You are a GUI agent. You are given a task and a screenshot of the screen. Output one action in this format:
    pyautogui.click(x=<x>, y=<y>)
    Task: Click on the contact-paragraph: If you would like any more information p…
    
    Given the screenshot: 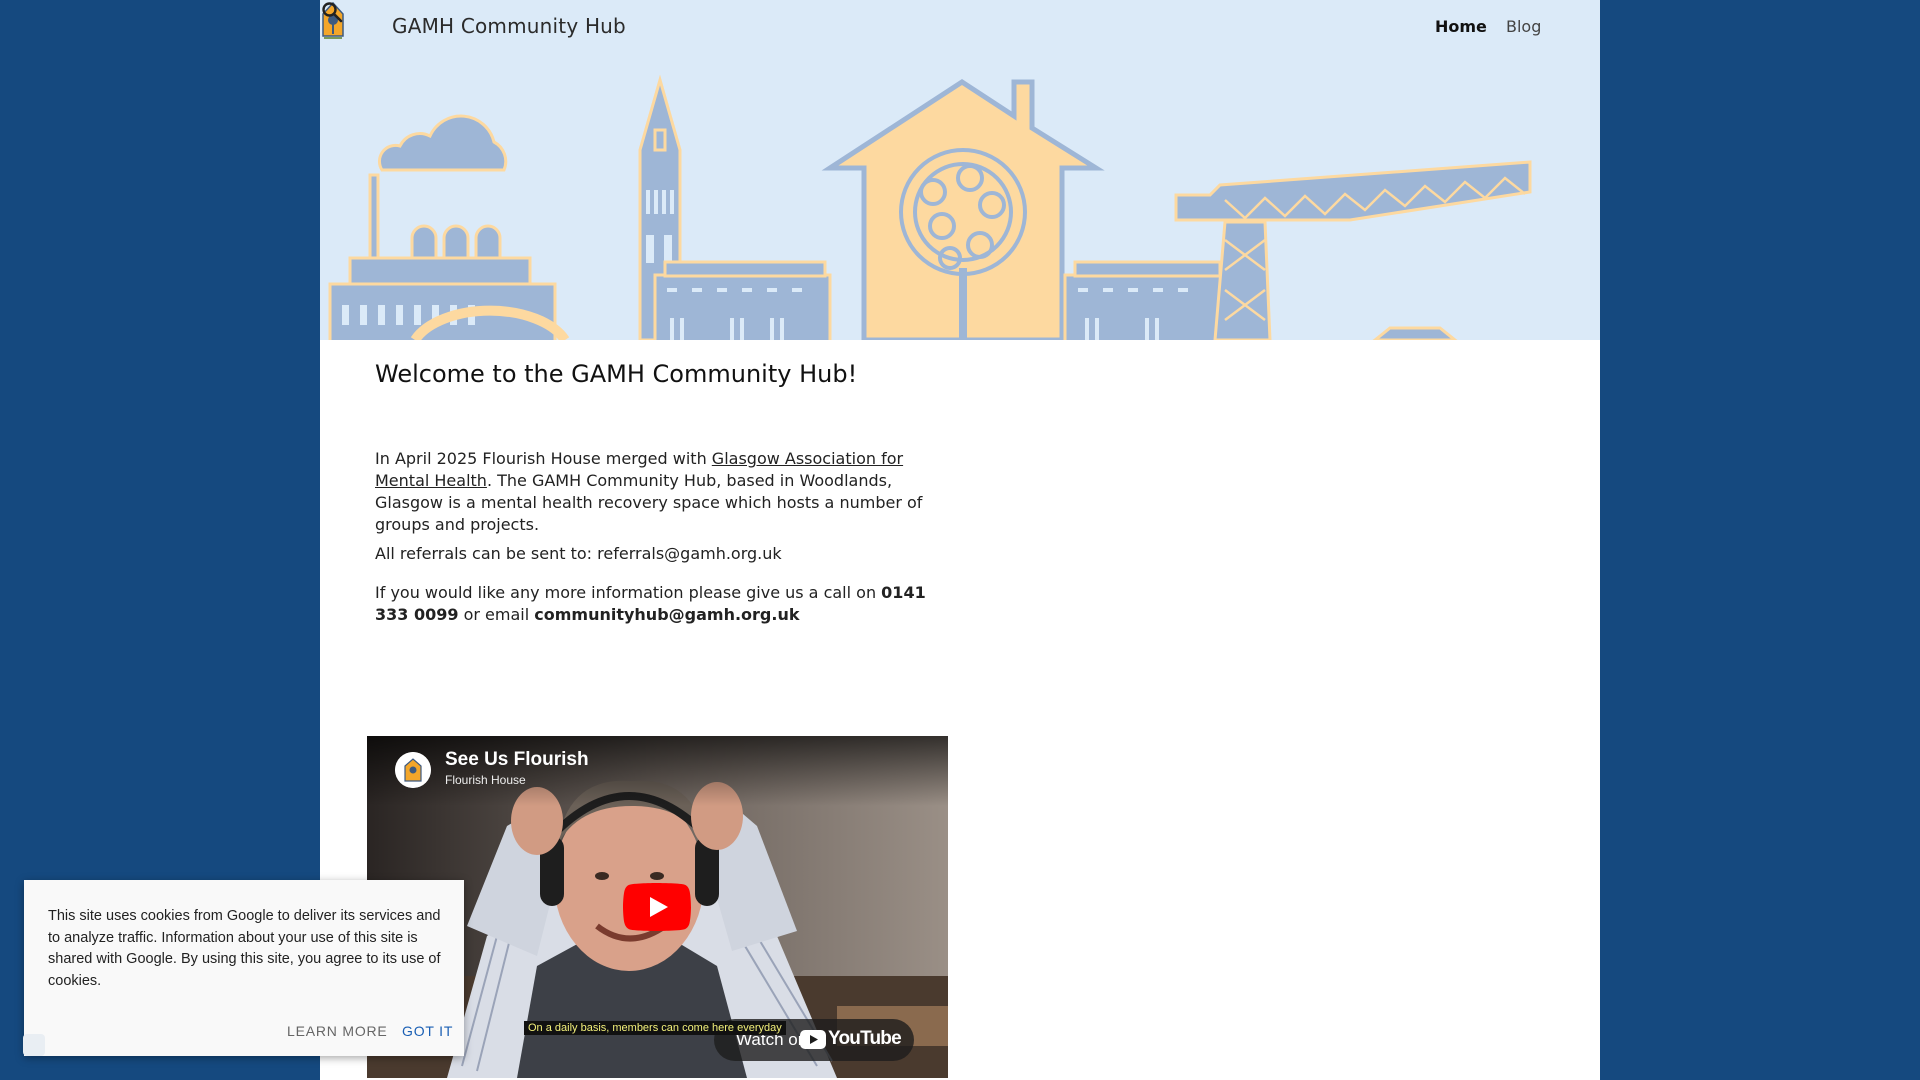 What is the action you would take?
    pyautogui.click(x=655, y=604)
    